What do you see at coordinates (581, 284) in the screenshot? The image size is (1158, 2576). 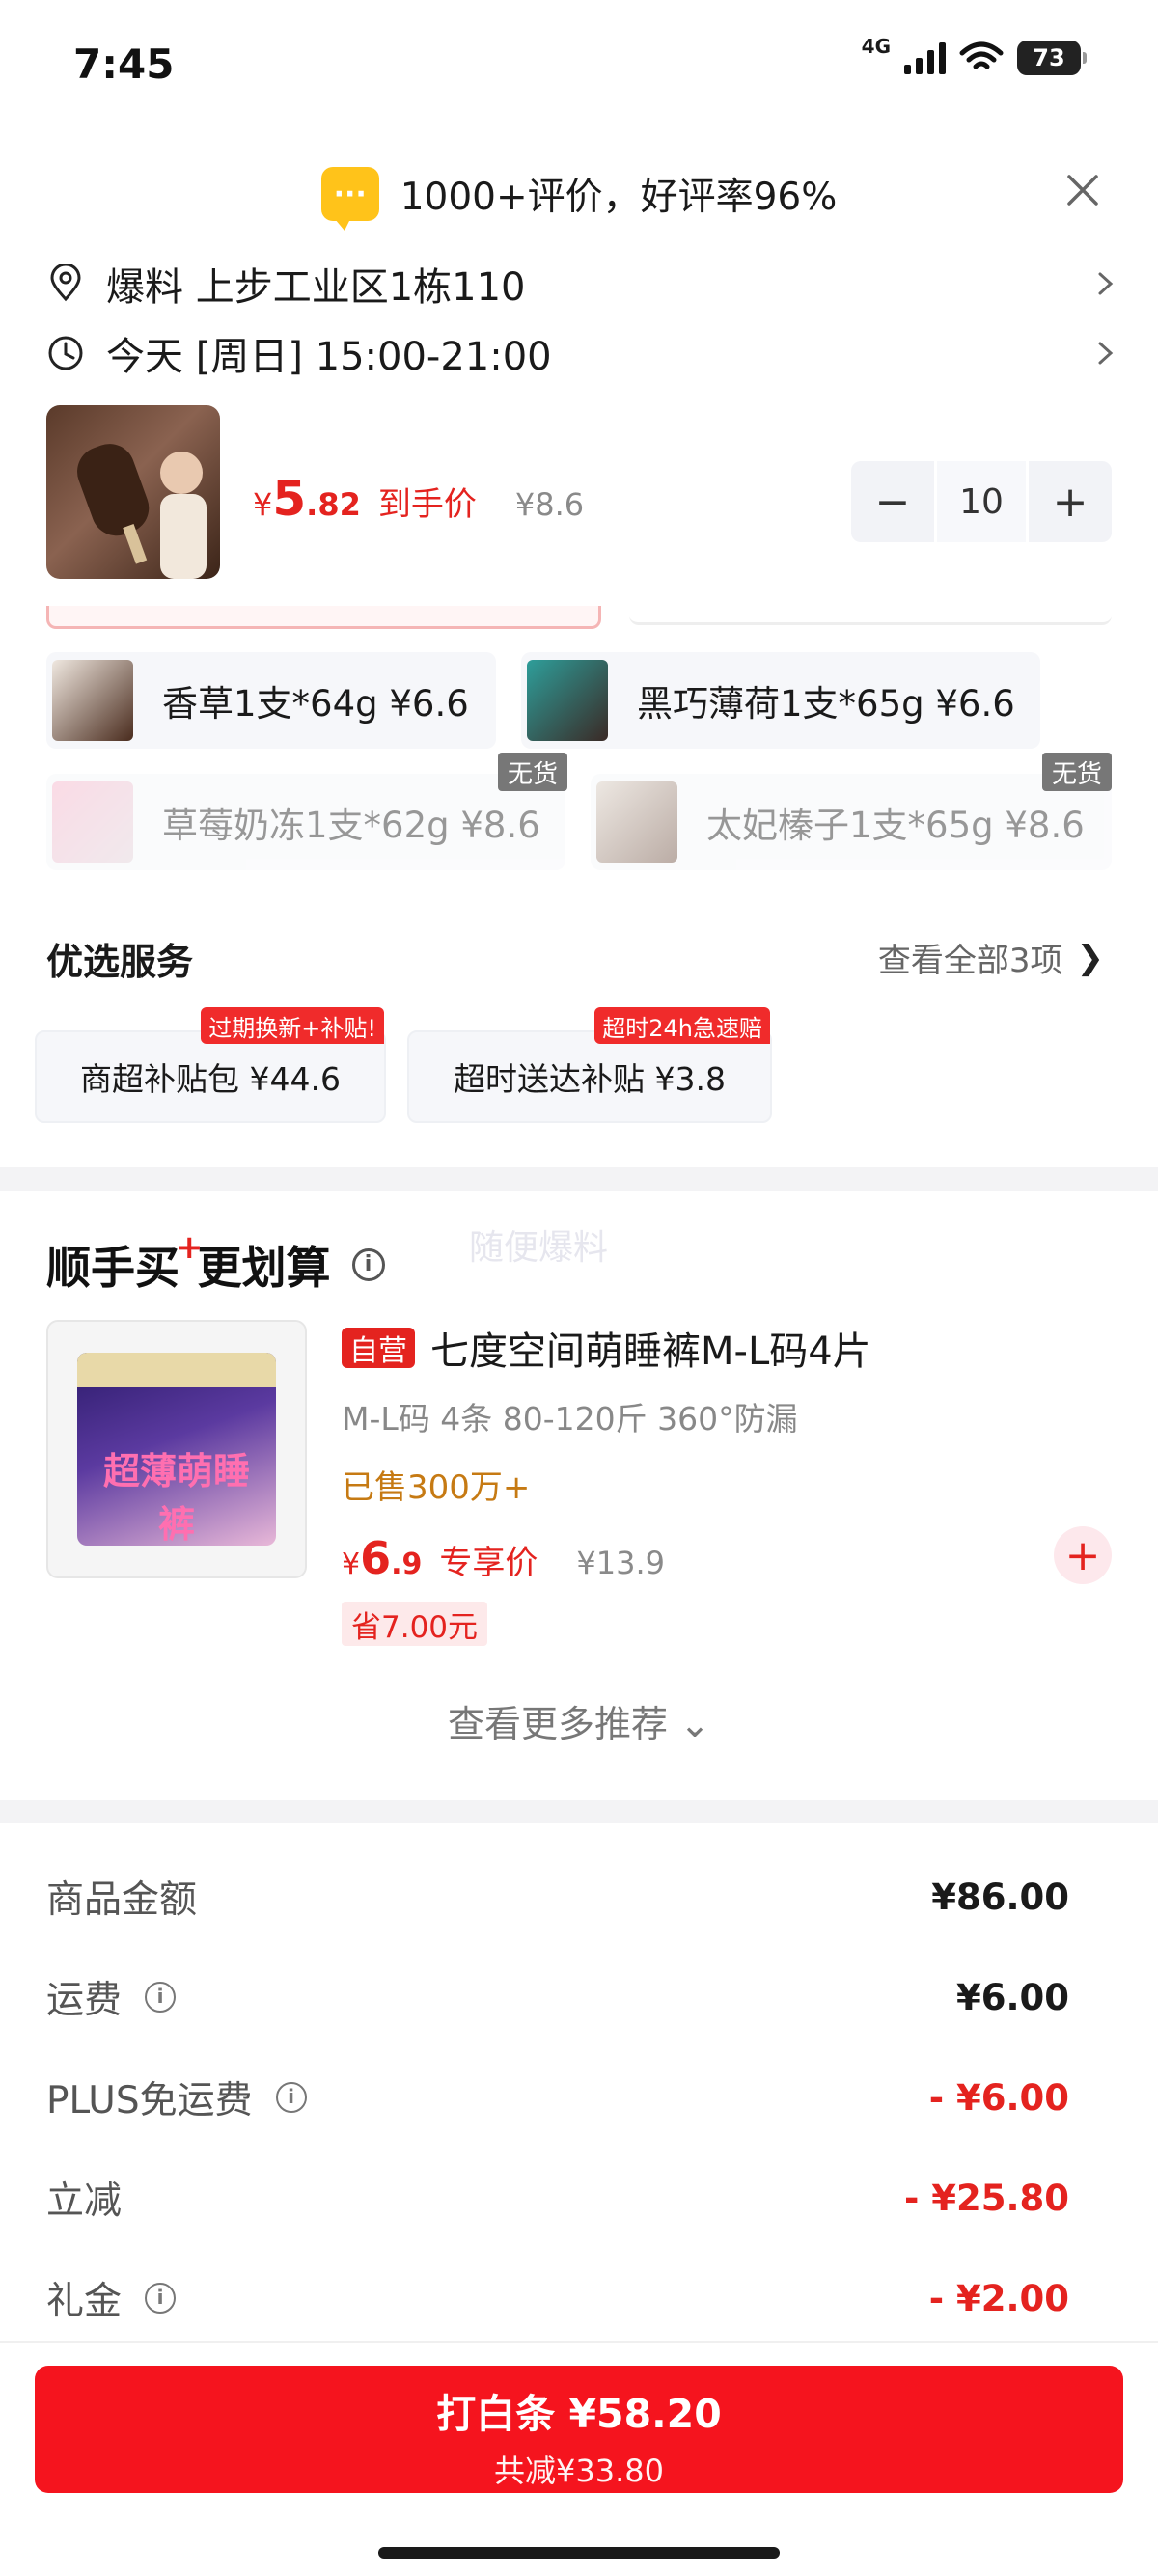 I see `address-row: 爆料 上步工业区1栋110` at bounding box center [581, 284].